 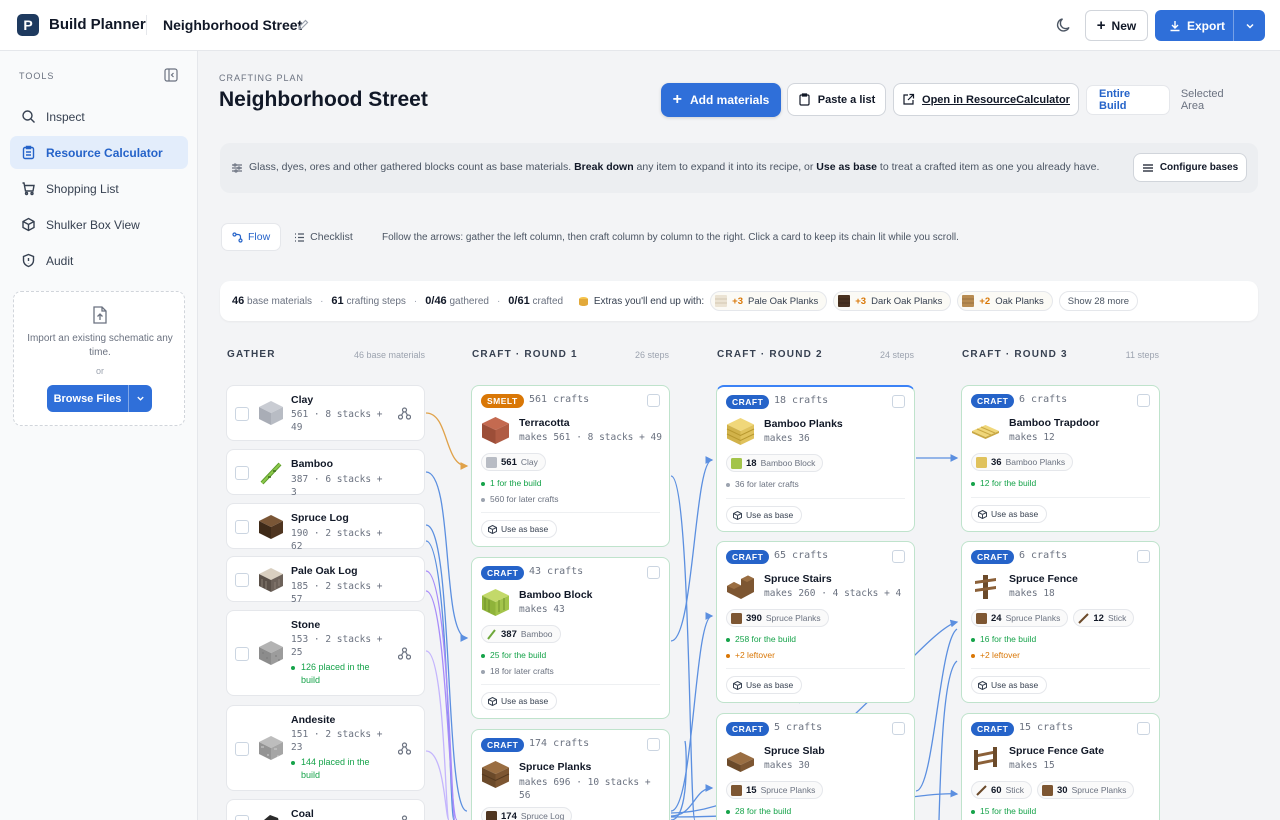 What do you see at coordinates (981, 790) in the screenshot?
I see `stick-icon` at bounding box center [981, 790].